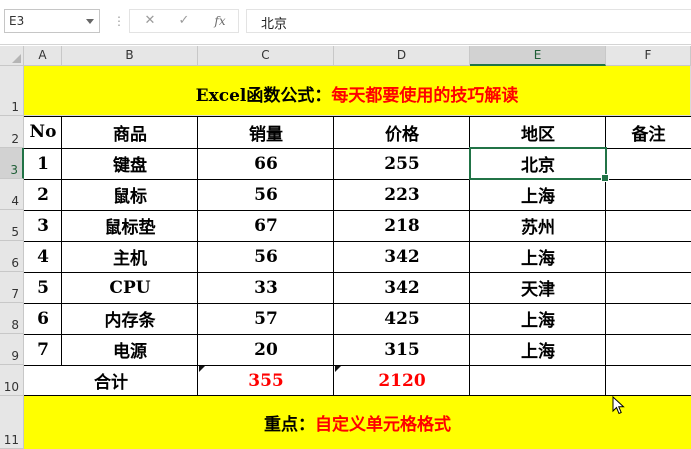 This screenshot has height=449, width=691. I want to click on total-price-cell: 2120, so click(402, 380).